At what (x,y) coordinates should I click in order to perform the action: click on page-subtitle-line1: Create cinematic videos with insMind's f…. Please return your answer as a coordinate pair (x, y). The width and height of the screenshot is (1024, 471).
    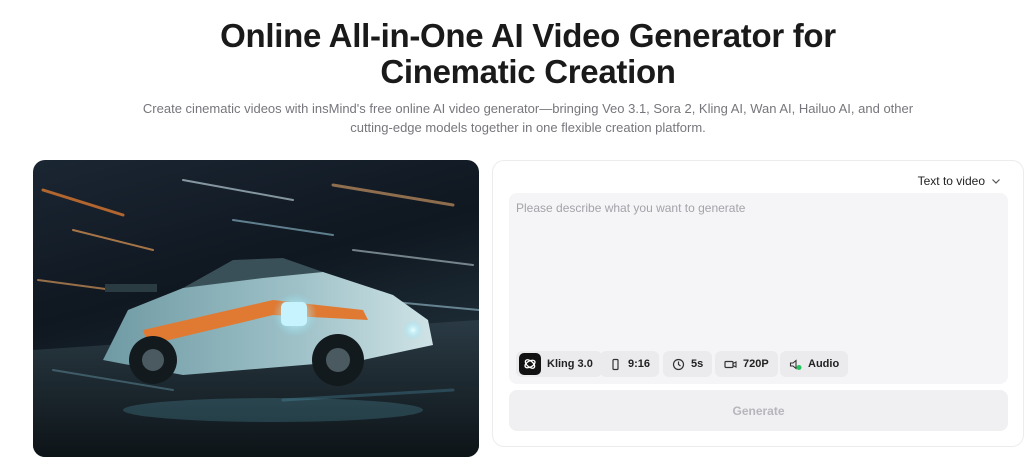
    Looking at the image, I should click on (528, 108).